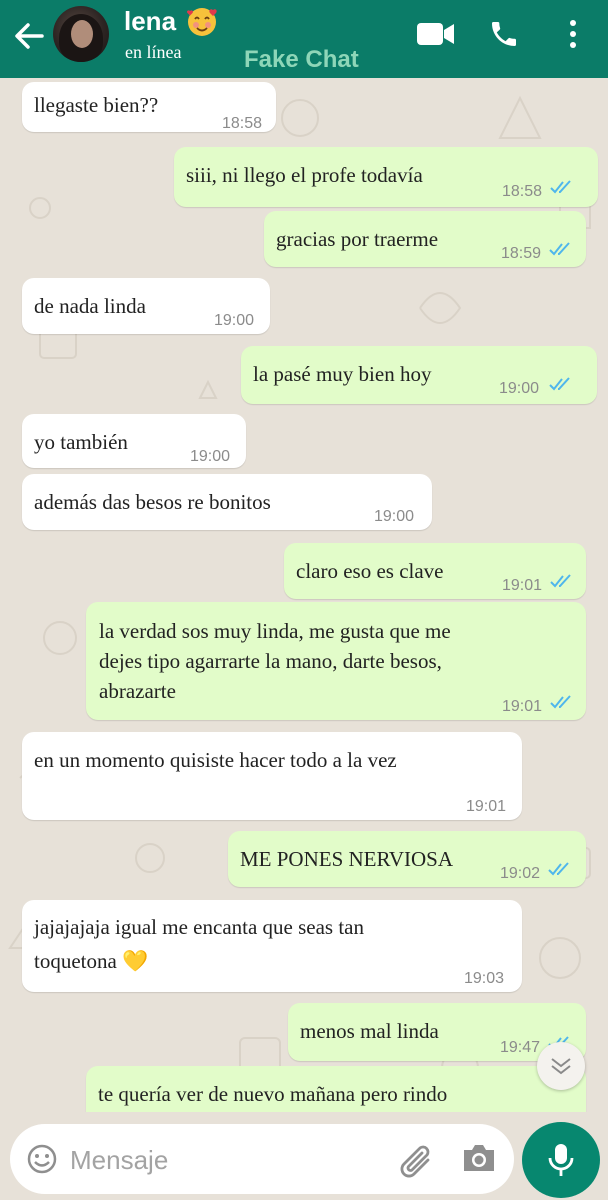 This screenshot has width=608, height=1200. I want to click on mic-icon, so click(561, 1160).